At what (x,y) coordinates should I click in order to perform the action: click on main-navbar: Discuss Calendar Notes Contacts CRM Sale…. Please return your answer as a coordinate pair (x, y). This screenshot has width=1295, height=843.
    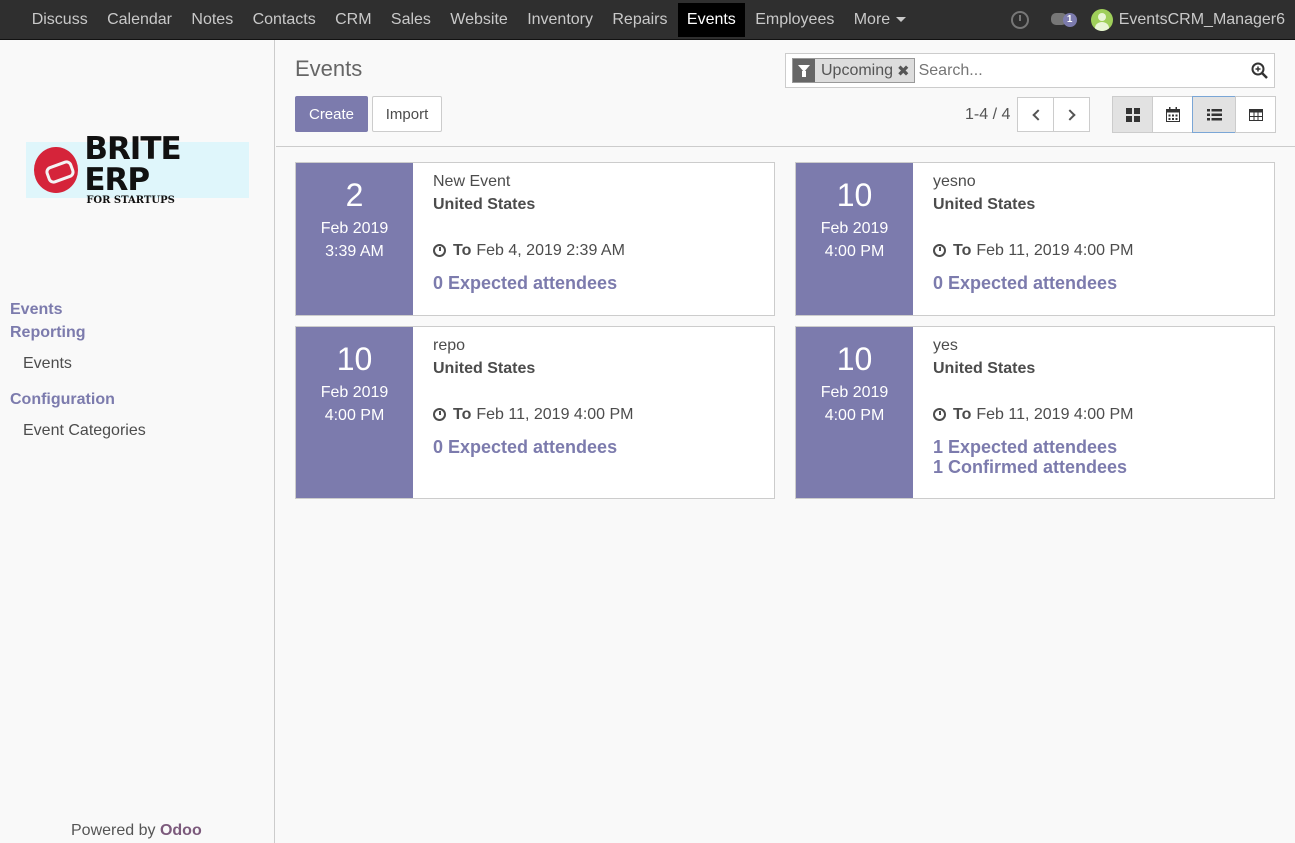
    Looking at the image, I should click on (647, 20).